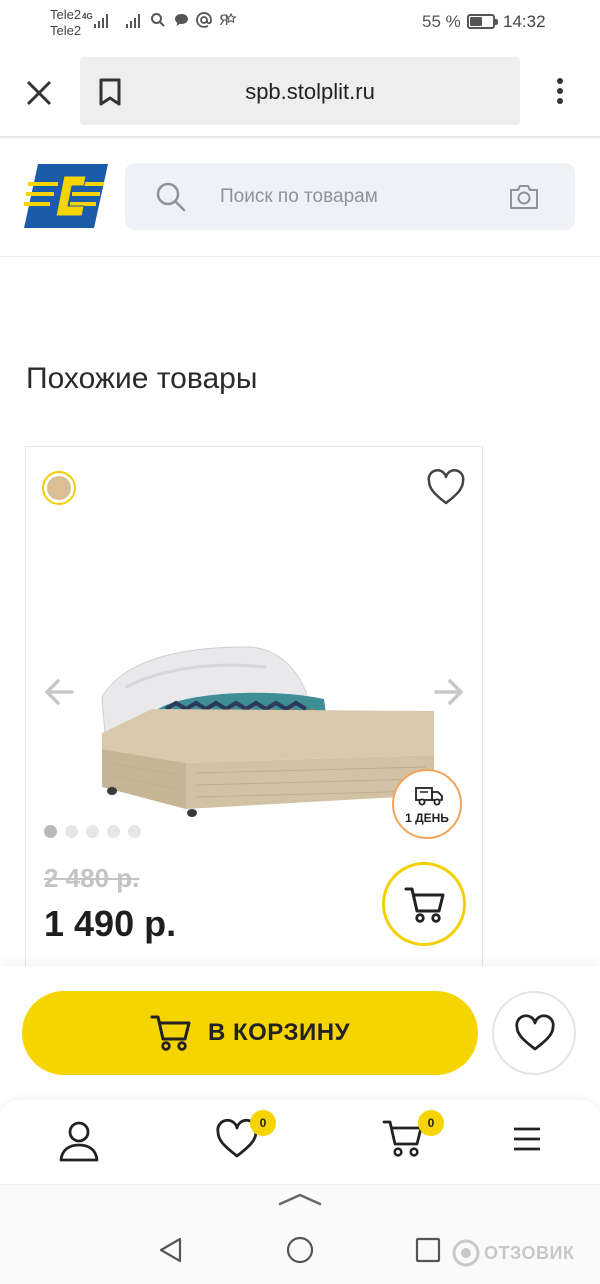 The width and height of the screenshot is (600, 1284). Describe the element at coordinates (142, 378) in the screenshot. I see `section-title: Похожие товары` at that location.